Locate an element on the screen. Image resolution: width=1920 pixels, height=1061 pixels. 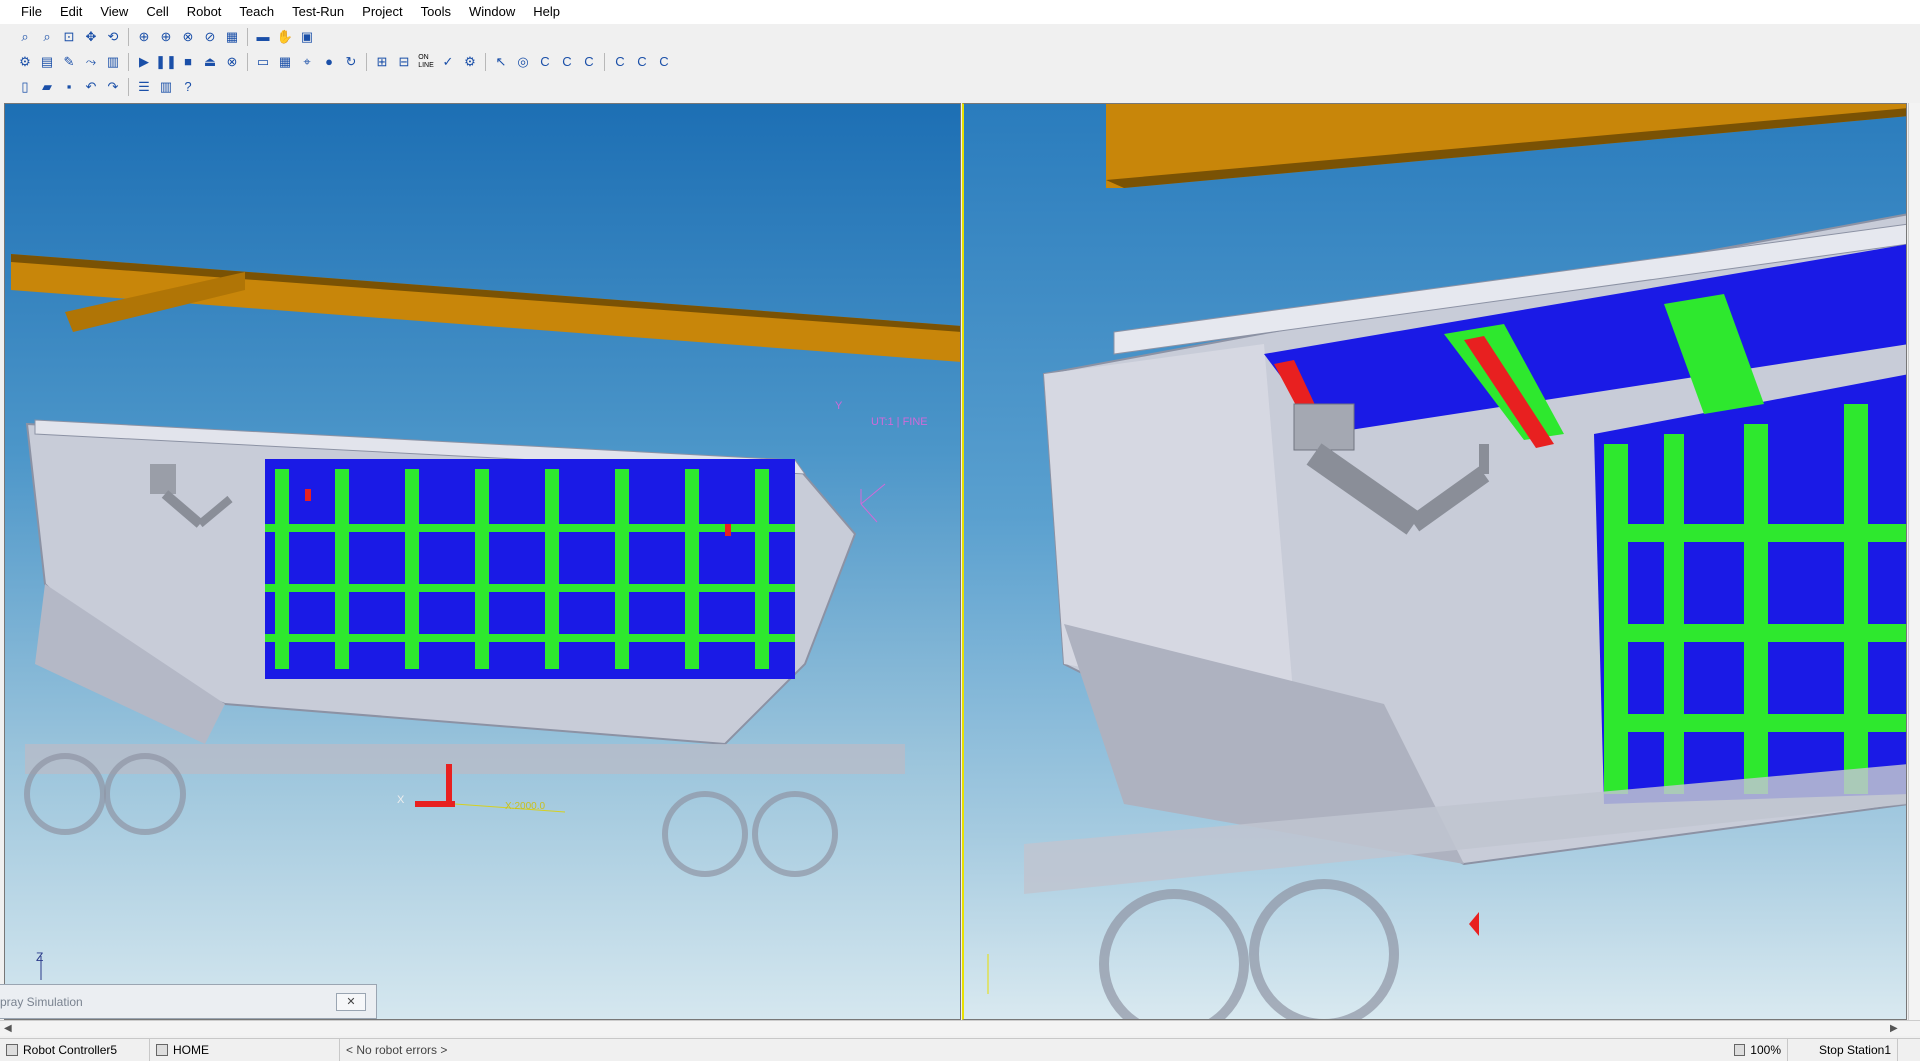
rotate-view-button: ⟲ is located at coordinates (113, 37).